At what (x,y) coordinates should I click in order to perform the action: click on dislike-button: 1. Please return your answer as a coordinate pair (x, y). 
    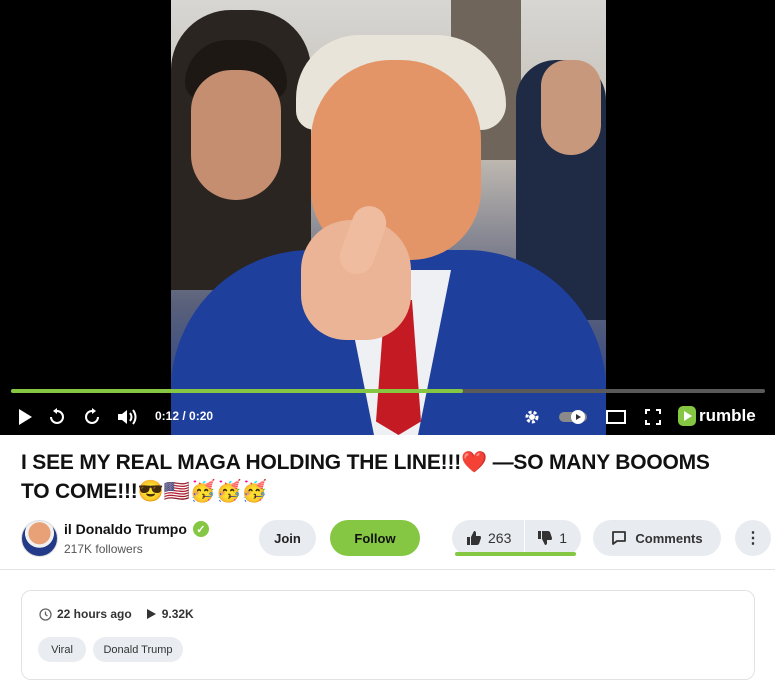
    Looking at the image, I should click on (552, 538).